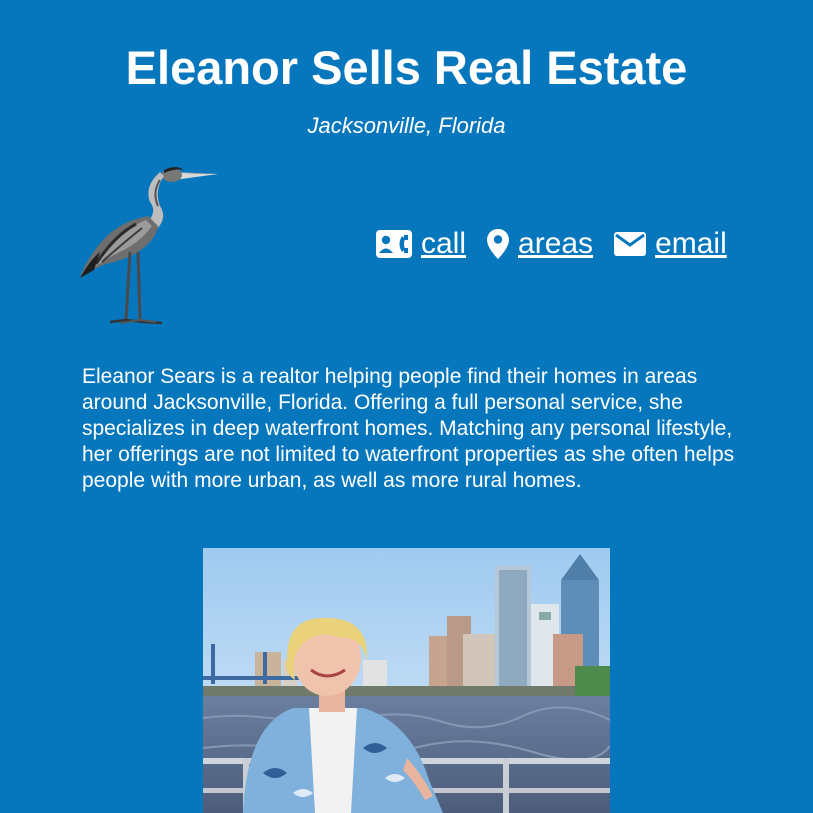 The width and height of the screenshot is (813, 813). I want to click on areas-link: areas, so click(539, 244).